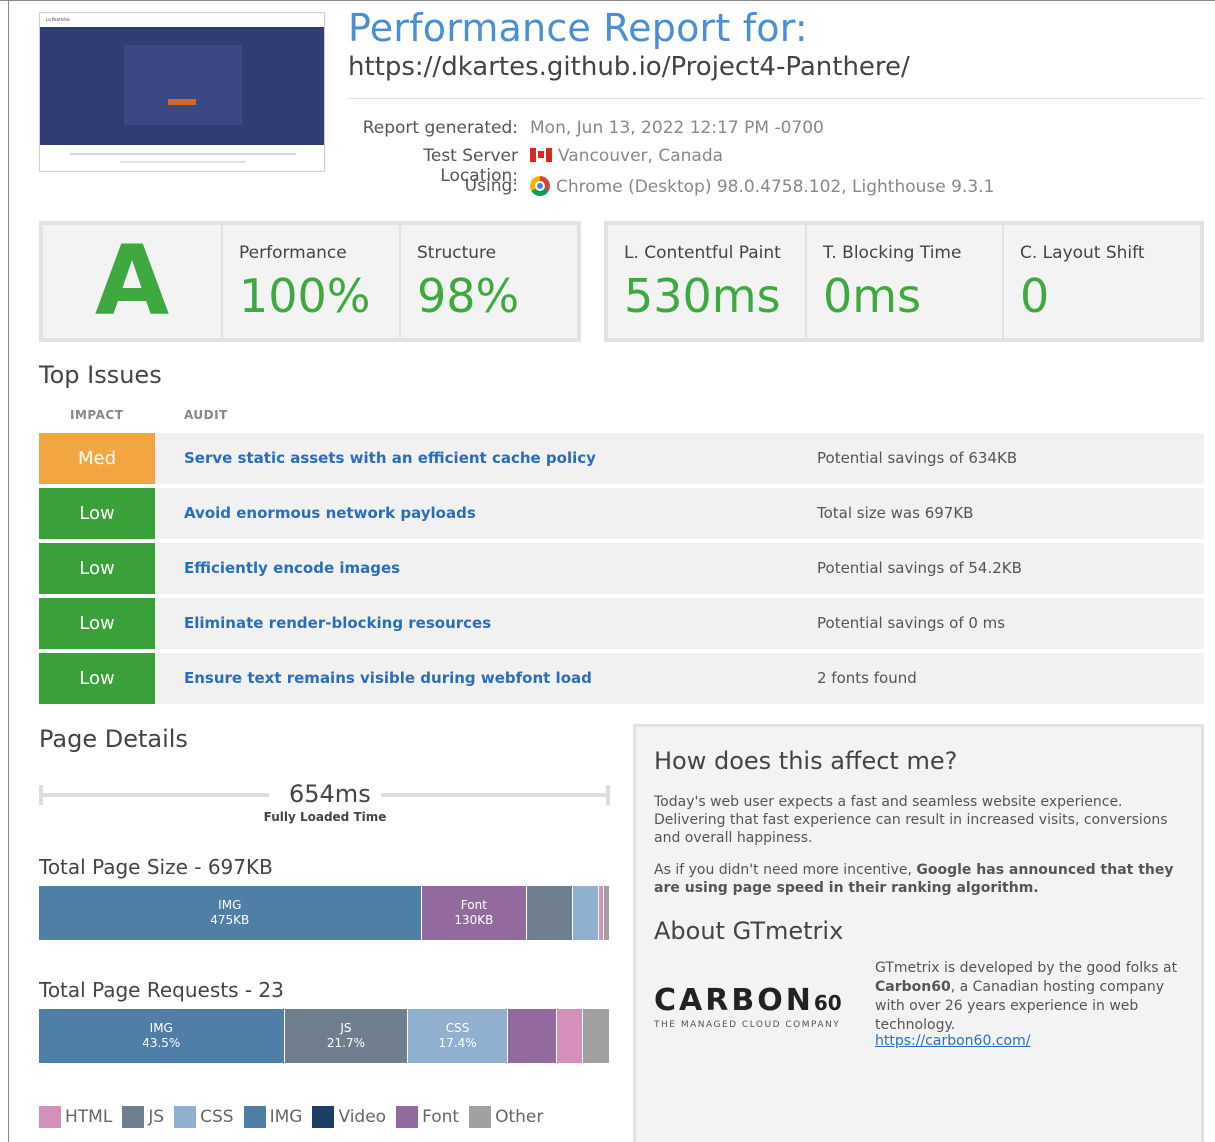 This screenshot has height=1142, width=1215. I want to click on bar-segment-css, so click(585, 913).